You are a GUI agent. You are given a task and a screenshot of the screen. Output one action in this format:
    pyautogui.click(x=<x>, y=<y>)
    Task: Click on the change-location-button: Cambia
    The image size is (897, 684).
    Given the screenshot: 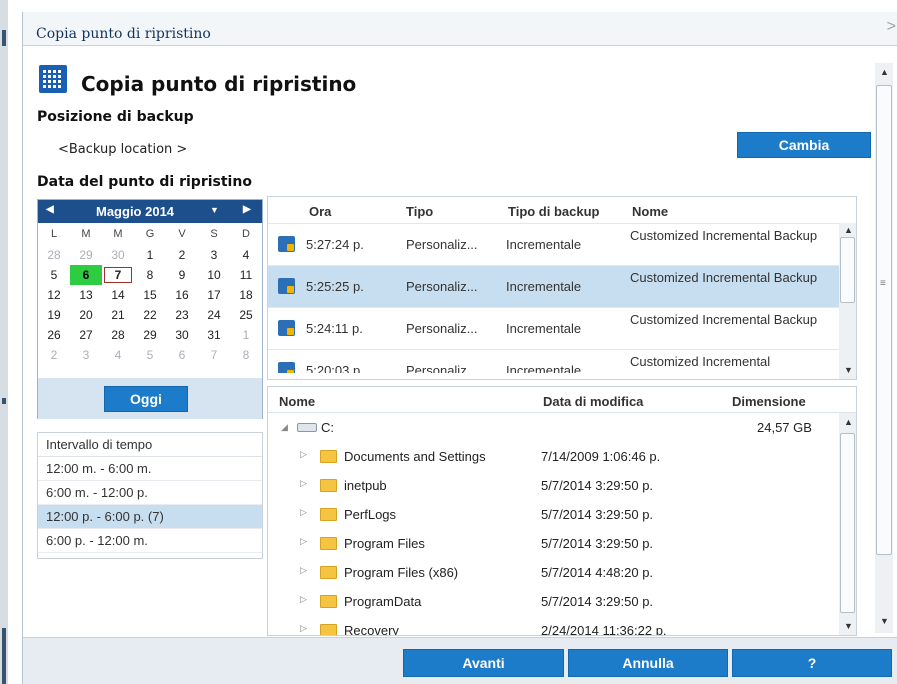 What is the action you would take?
    pyautogui.click(x=804, y=145)
    